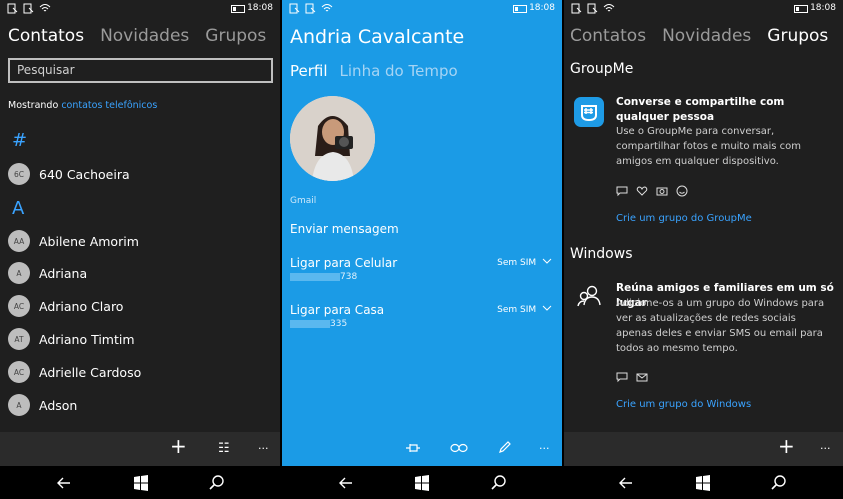 The height and width of the screenshot is (499, 843). Describe the element at coordinates (601, 254) in the screenshot. I see `windows-section-title: Windows` at that location.